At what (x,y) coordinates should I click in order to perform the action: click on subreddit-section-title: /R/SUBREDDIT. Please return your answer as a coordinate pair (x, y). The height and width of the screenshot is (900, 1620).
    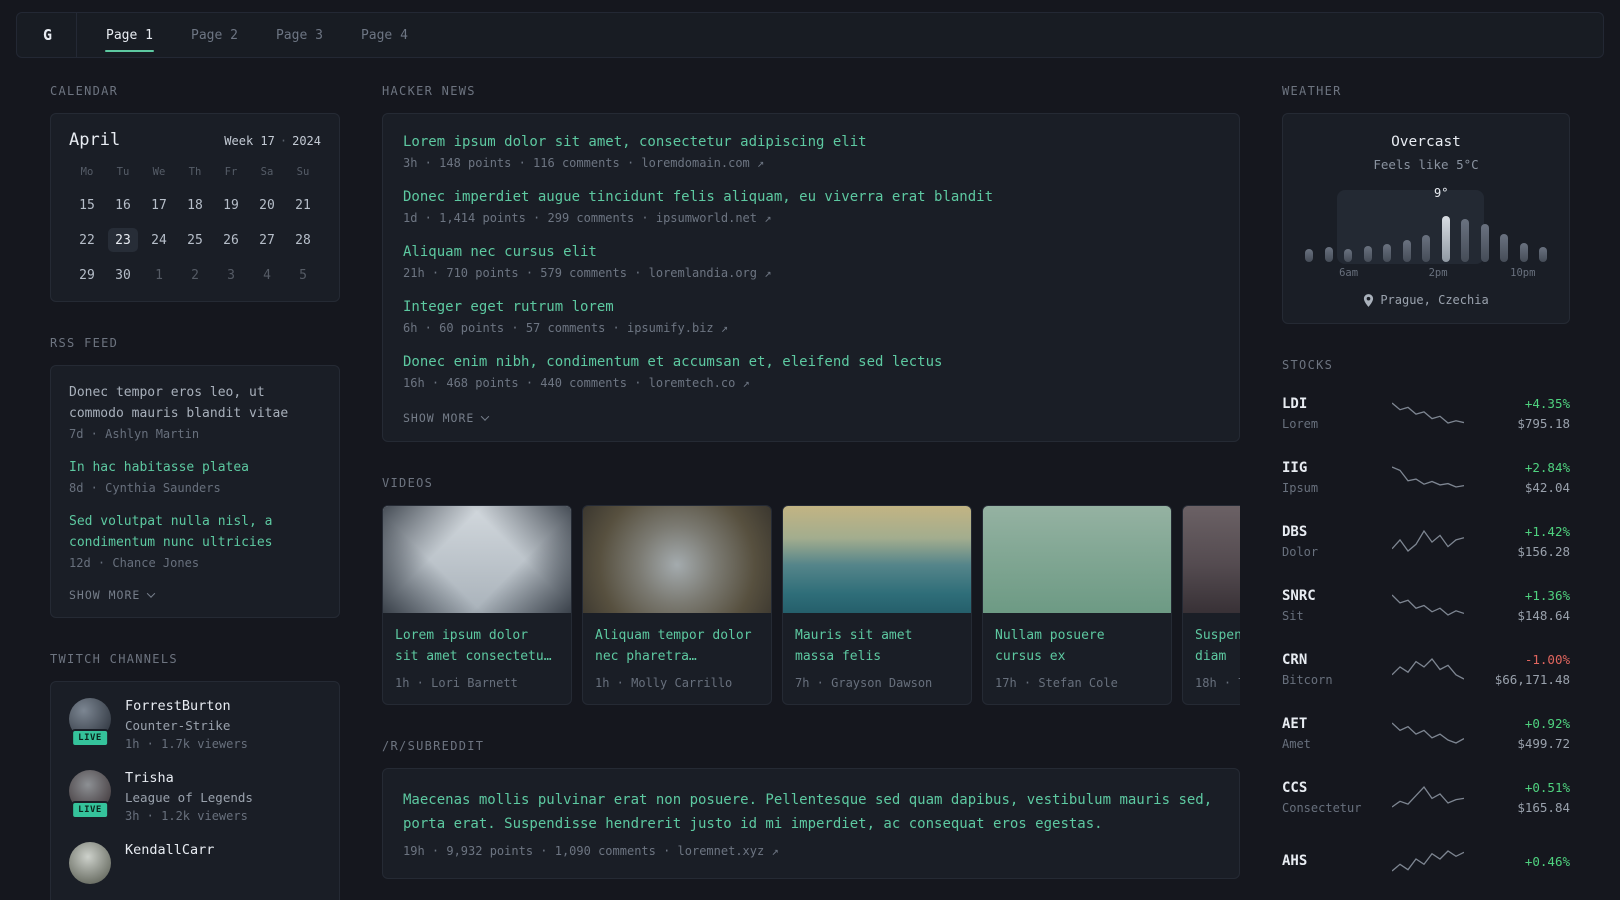
    Looking at the image, I should click on (433, 746).